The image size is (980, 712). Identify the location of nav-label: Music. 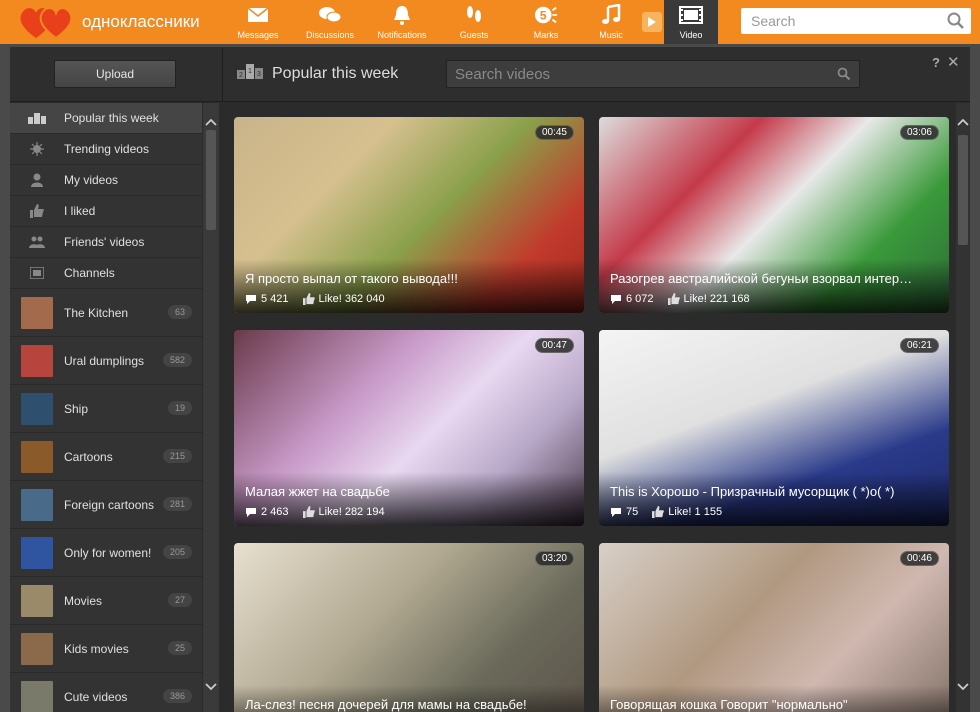
(611, 35).